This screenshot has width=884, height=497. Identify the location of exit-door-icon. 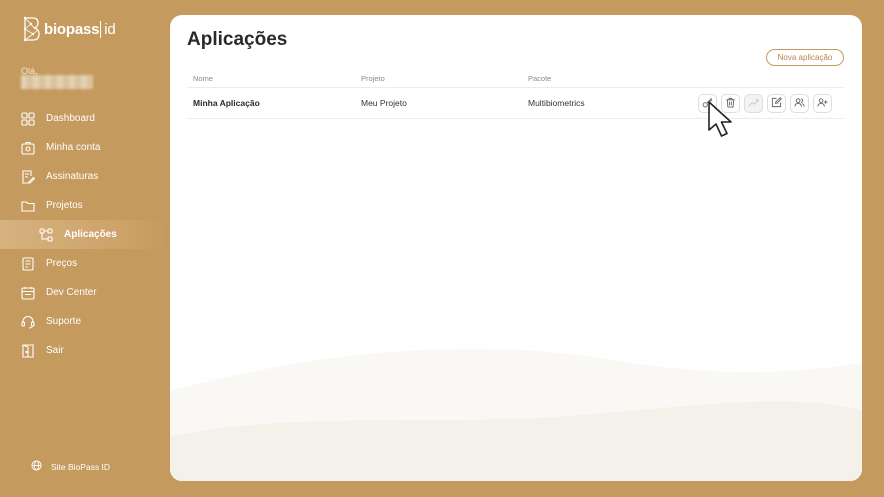
(28, 350).